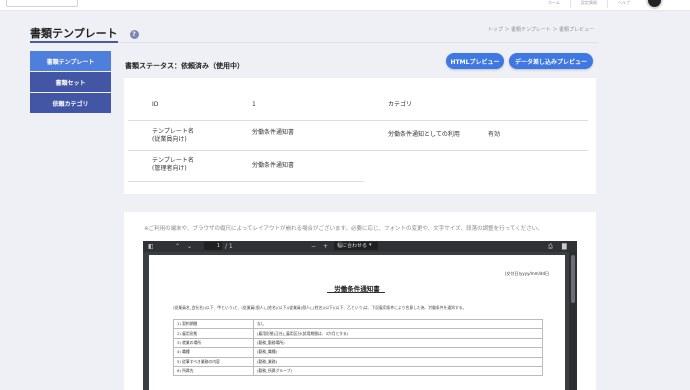 This screenshot has height=390, width=690. I want to click on admin-template-name-label: テンプレート名 (管理者向け), so click(173, 165).